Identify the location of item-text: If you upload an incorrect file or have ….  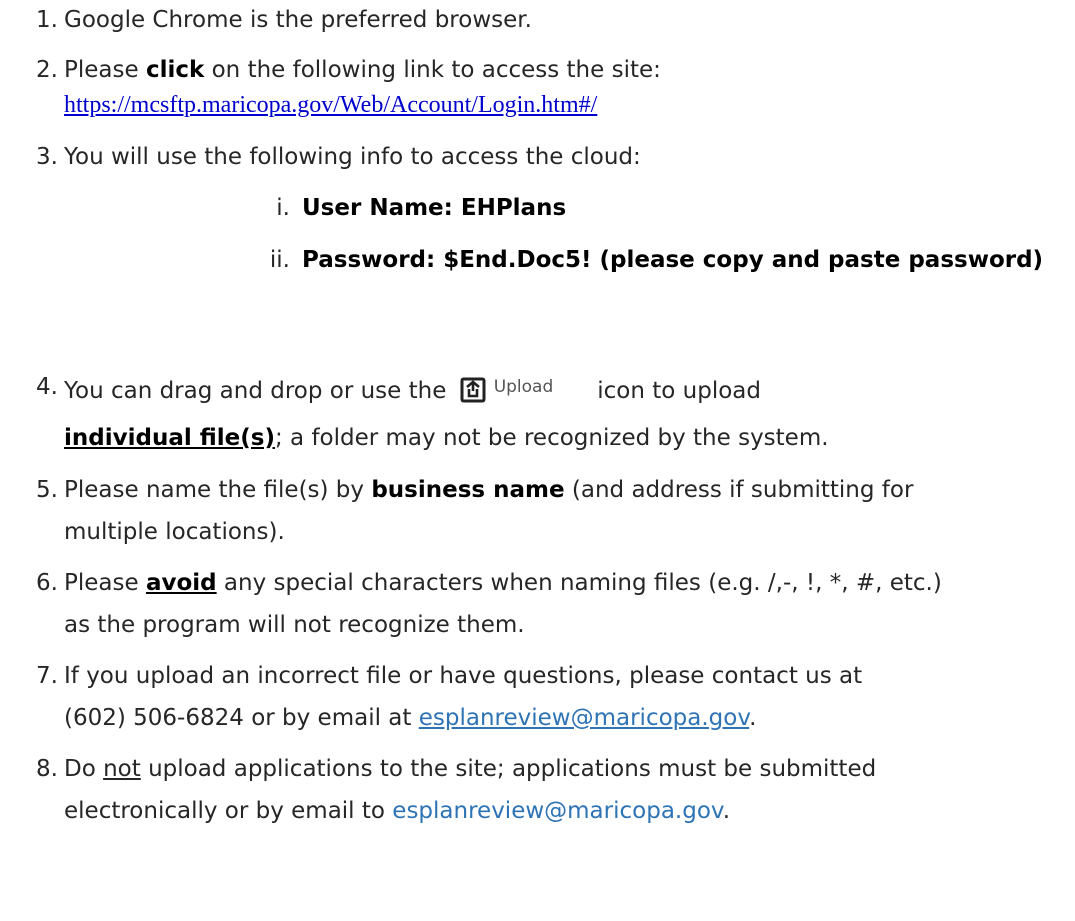
(463, 676).